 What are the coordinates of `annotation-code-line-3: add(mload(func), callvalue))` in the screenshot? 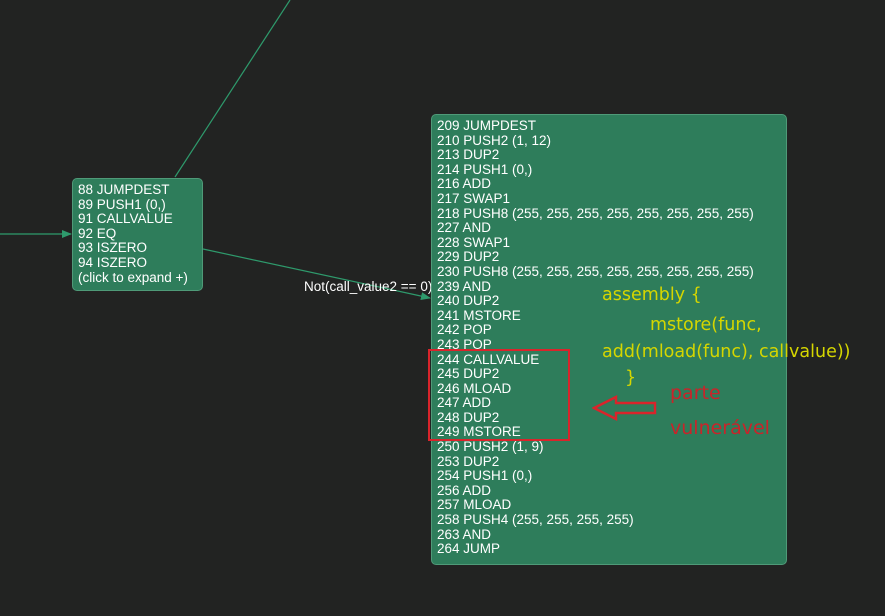 It's located at (726, 352).